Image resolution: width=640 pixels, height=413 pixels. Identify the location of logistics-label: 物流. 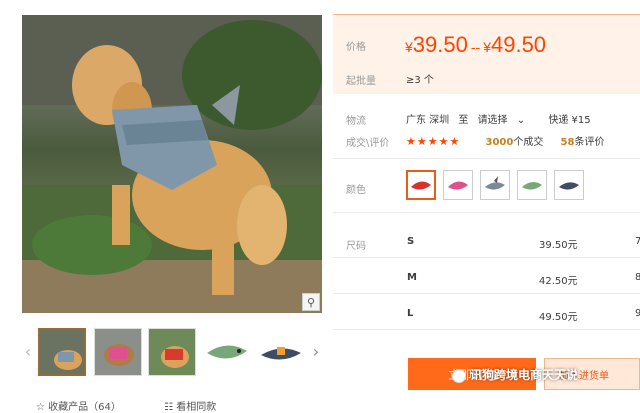
(356, 121).